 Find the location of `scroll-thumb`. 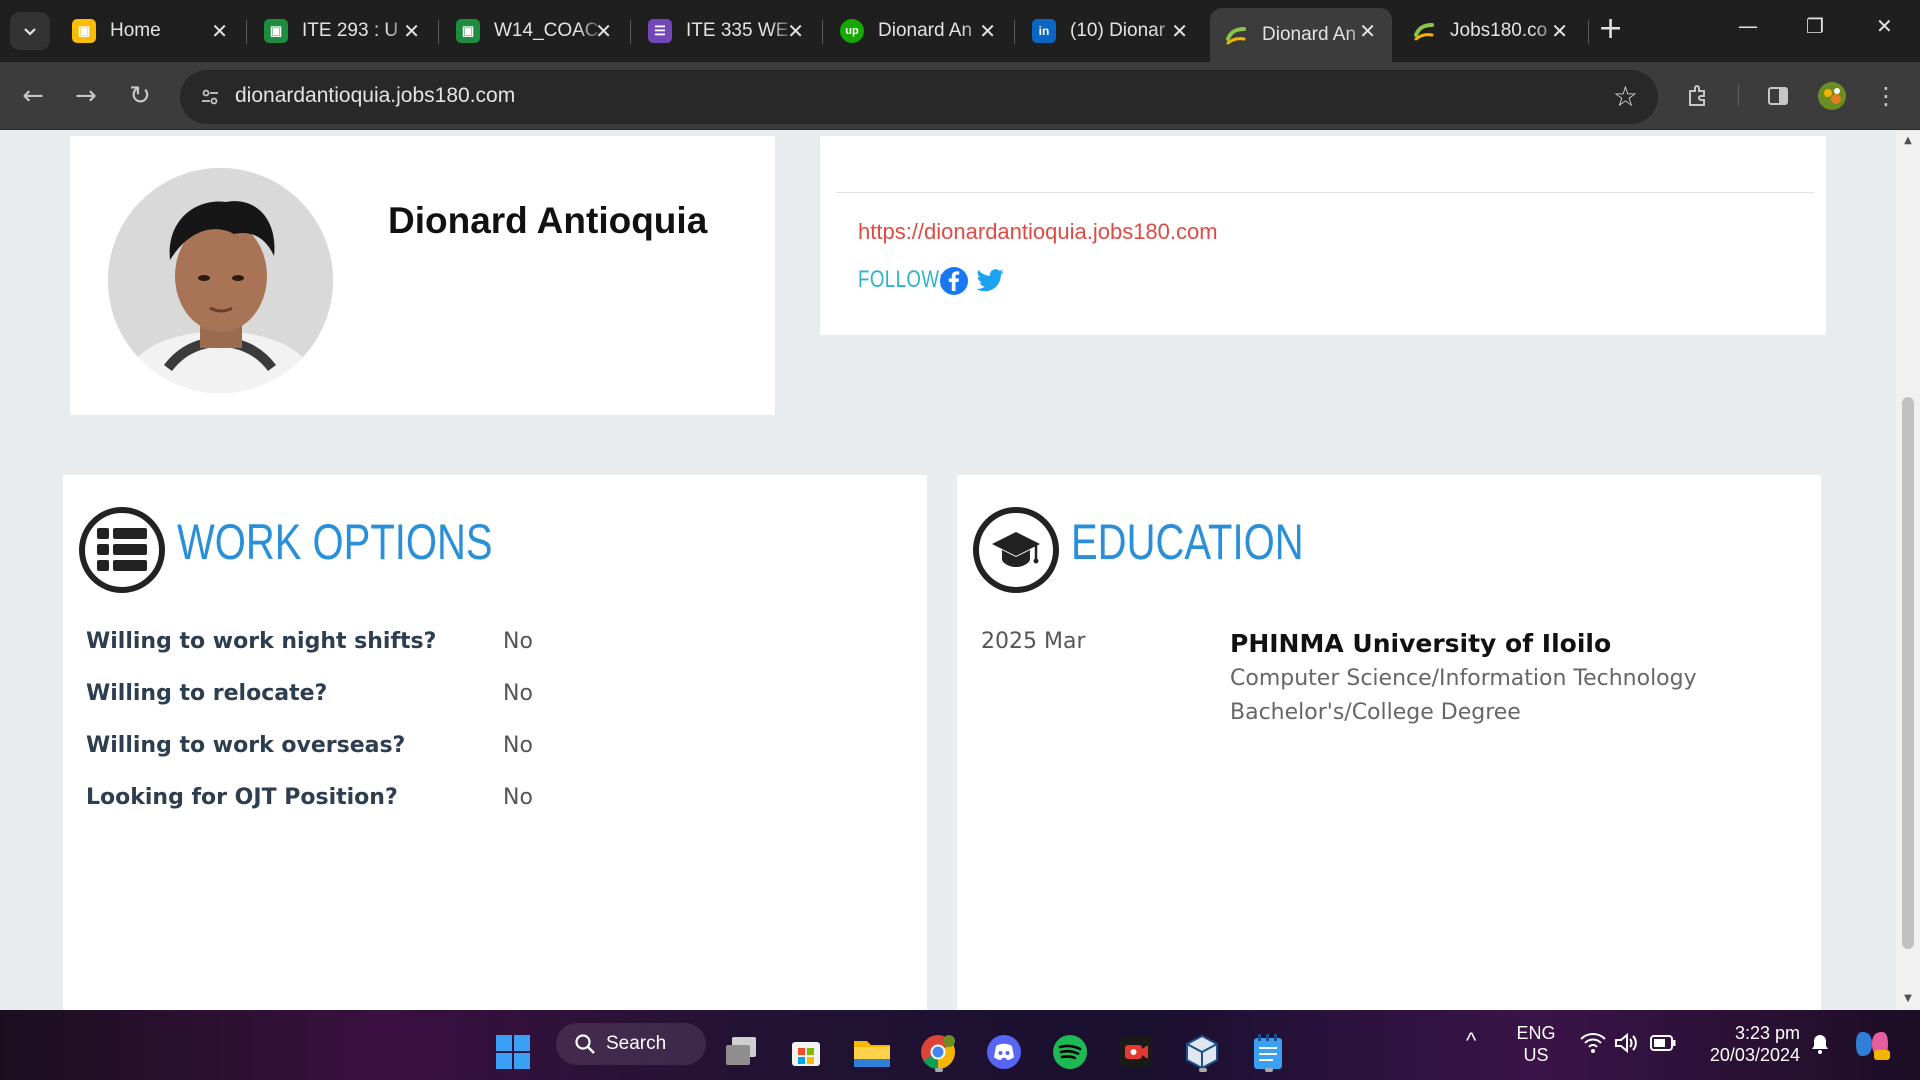

scroll-thumb is located at coordinates (1908, 673).